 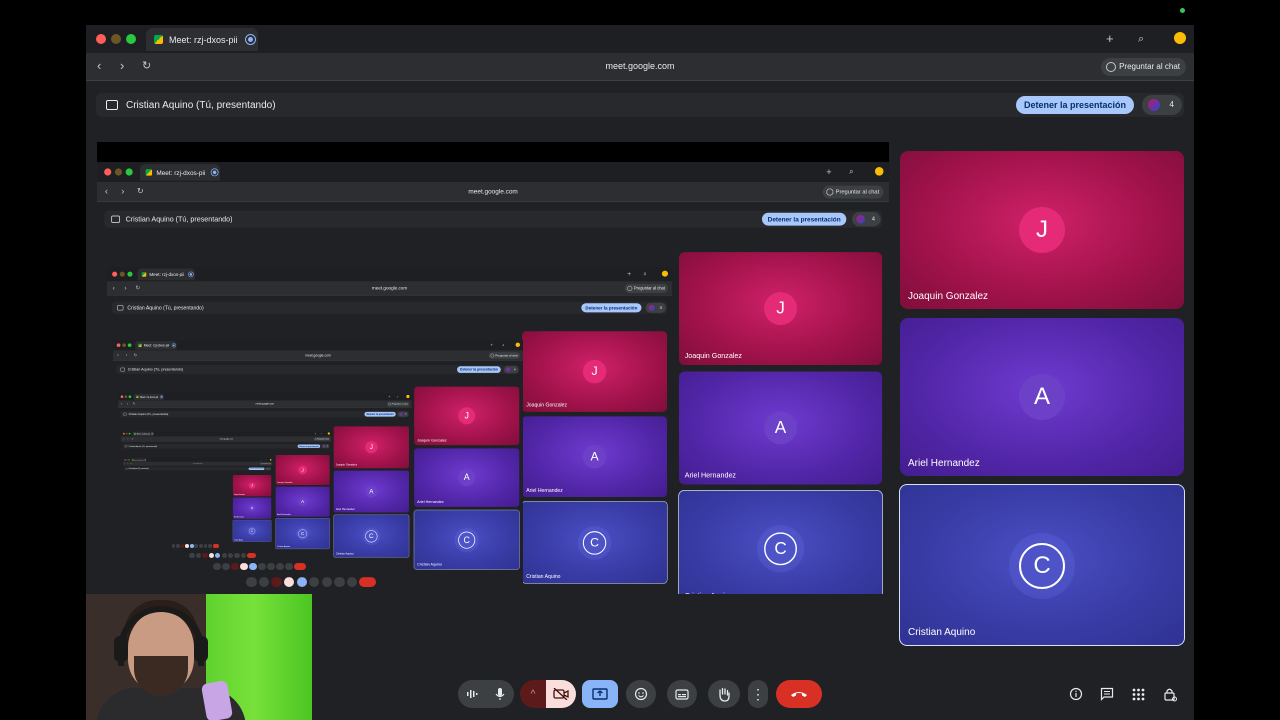 I want to click on camera-off-icon, so click(x=561, y=694).